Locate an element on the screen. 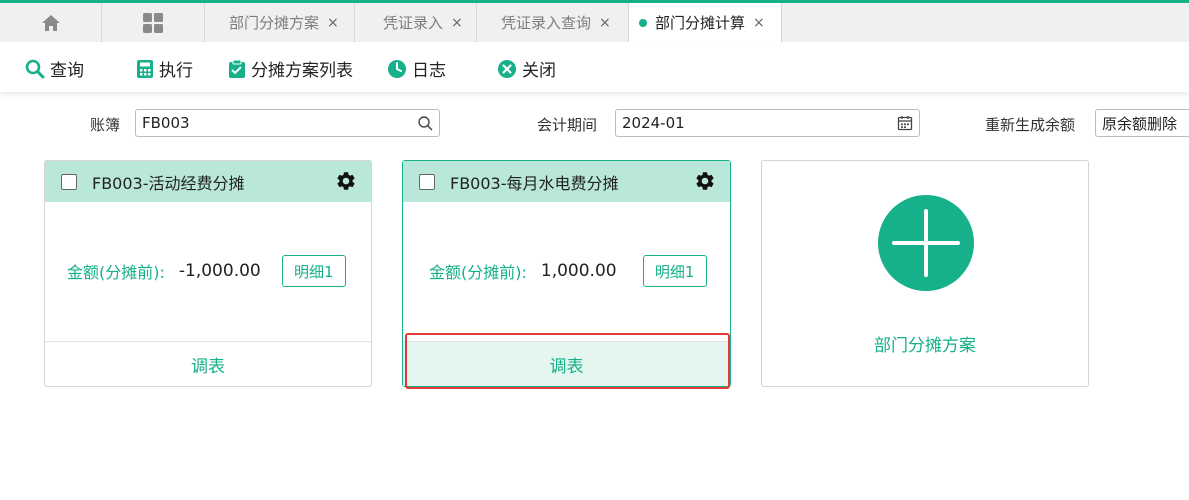 The image size is (1189, 500). amount-value: 1,000.00 is located at coordinates (578, 271).